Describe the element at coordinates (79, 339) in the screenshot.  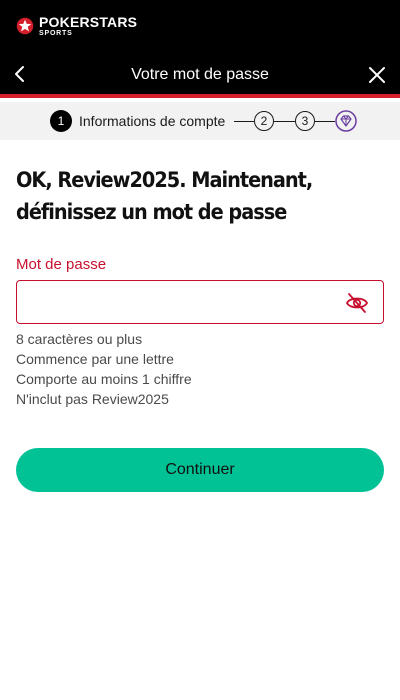
I see `password-rule: 8 caractères ou plus` at that location.